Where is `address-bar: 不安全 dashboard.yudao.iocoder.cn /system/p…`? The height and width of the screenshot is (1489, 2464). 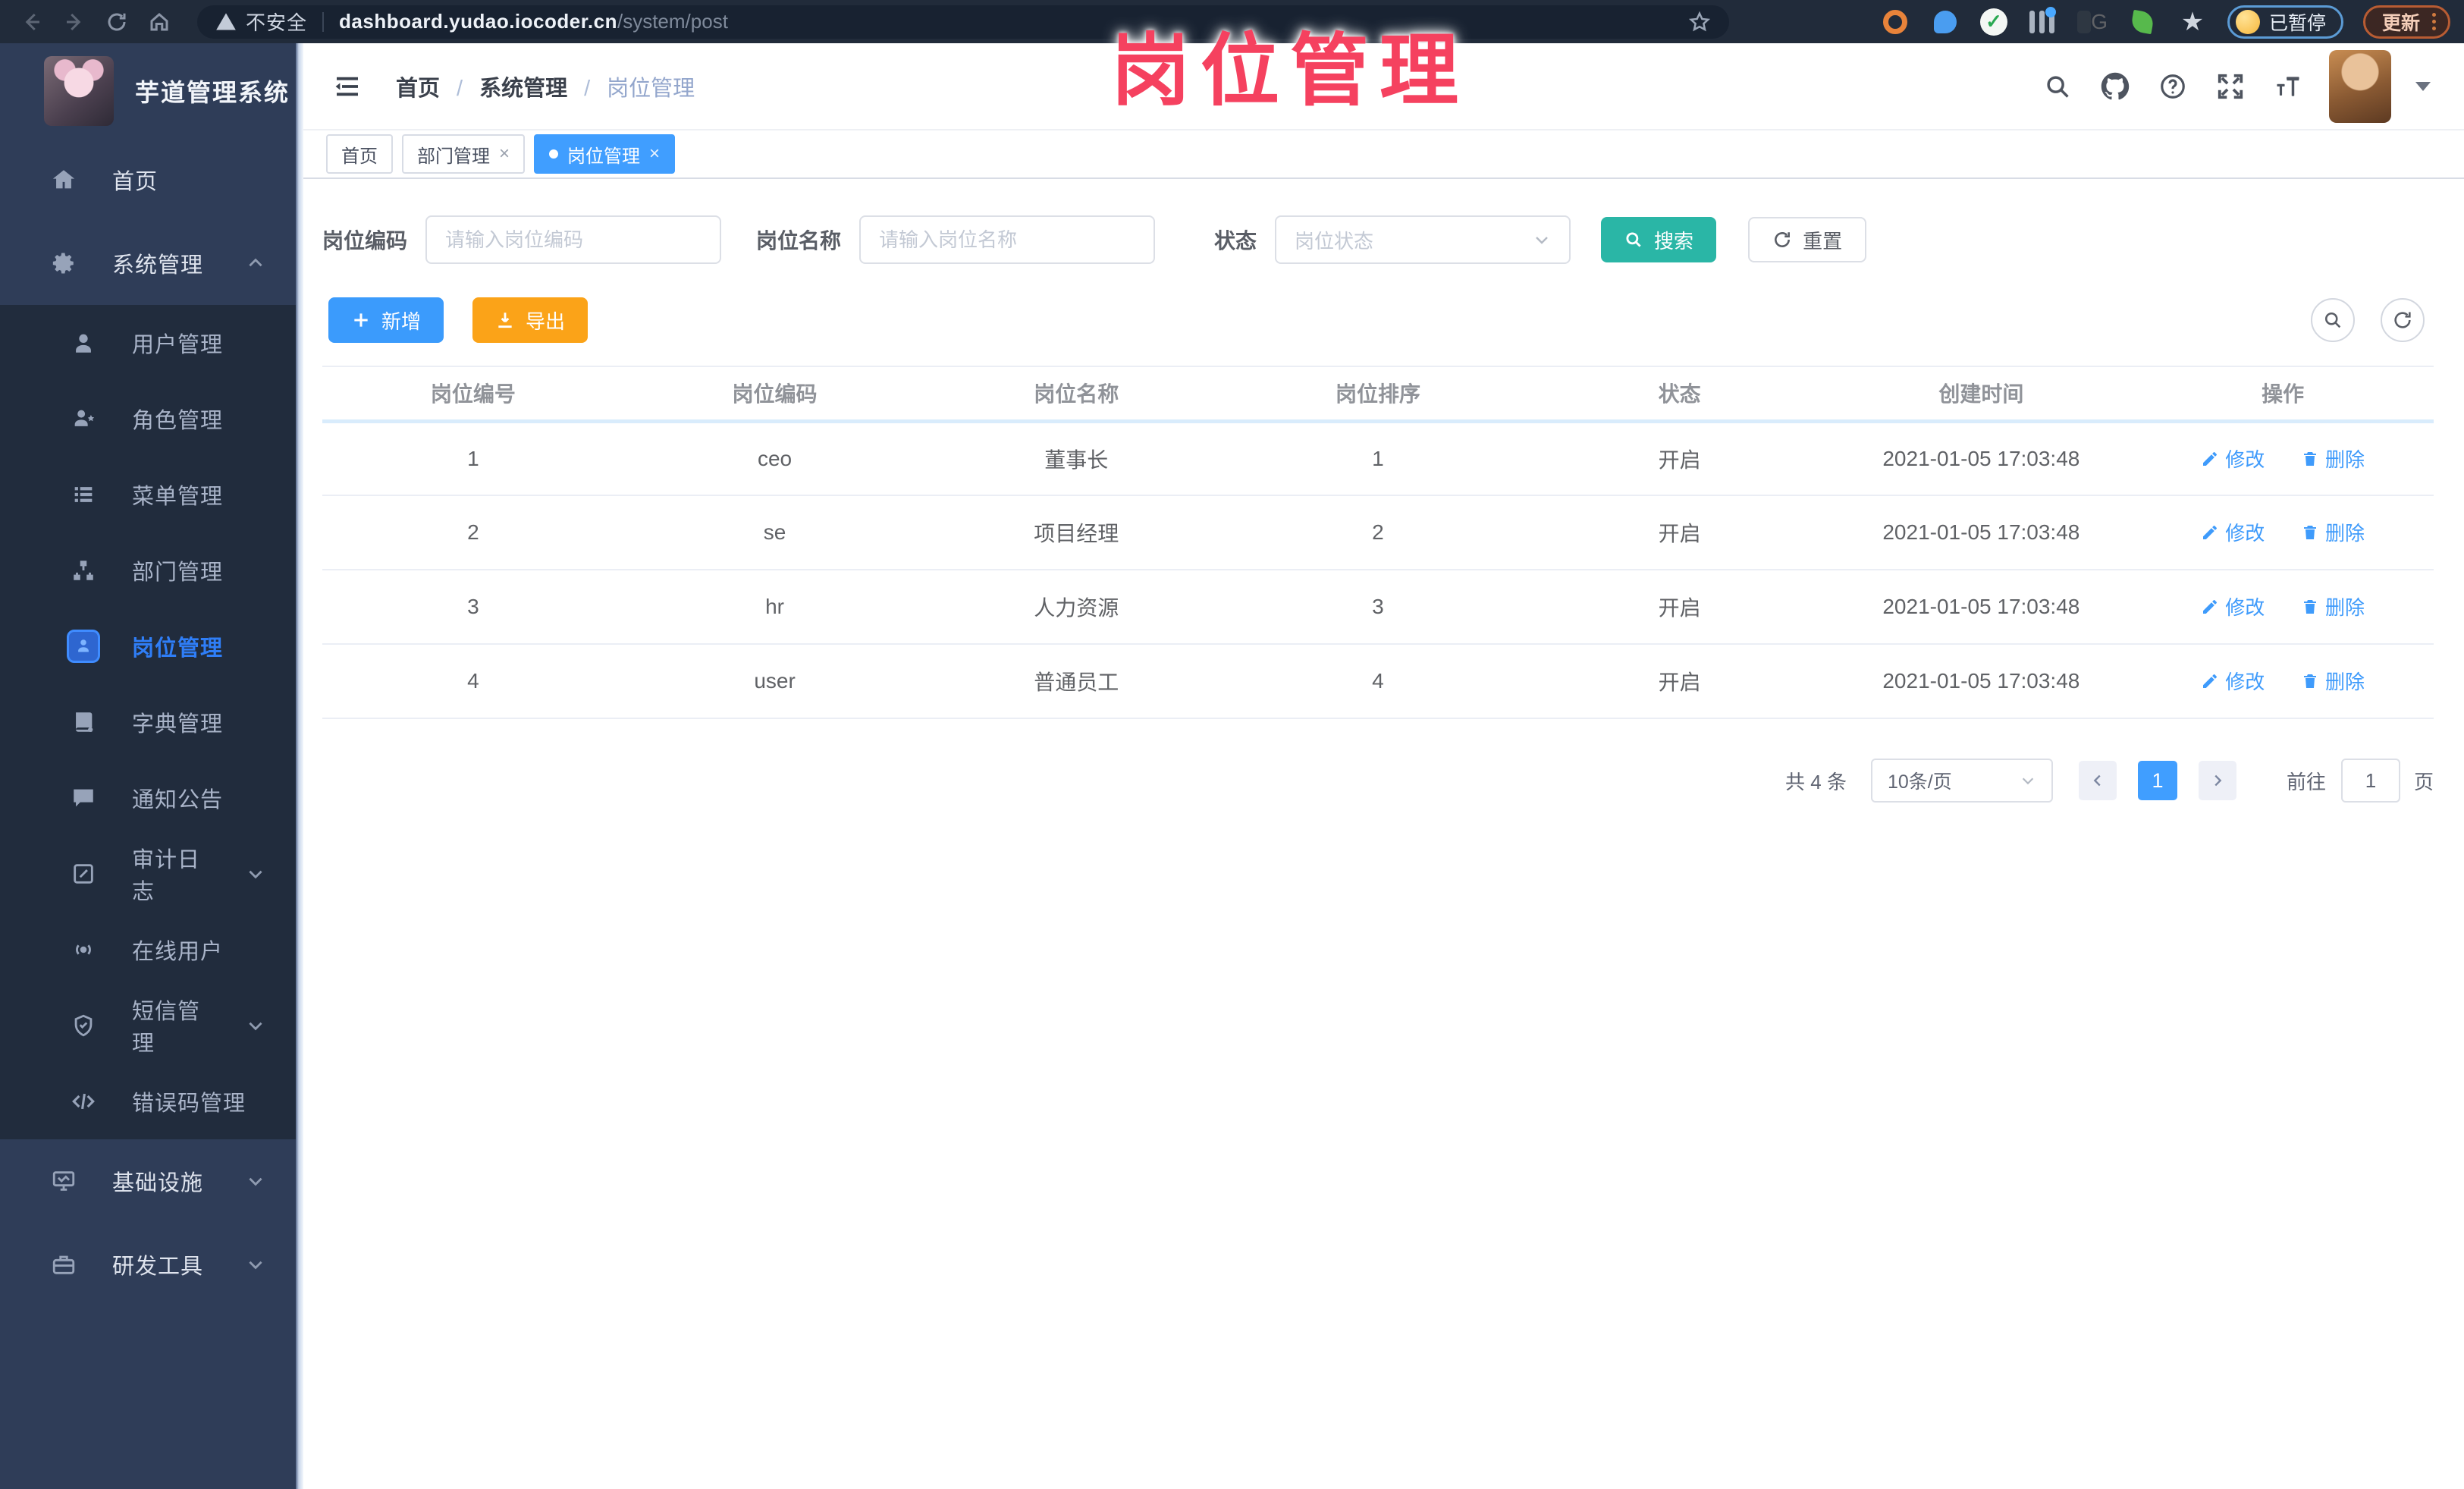
address-bar: 不安全 dashboard.yudao.iocoder.cn /system/p… is located at coordinates (963, 22).